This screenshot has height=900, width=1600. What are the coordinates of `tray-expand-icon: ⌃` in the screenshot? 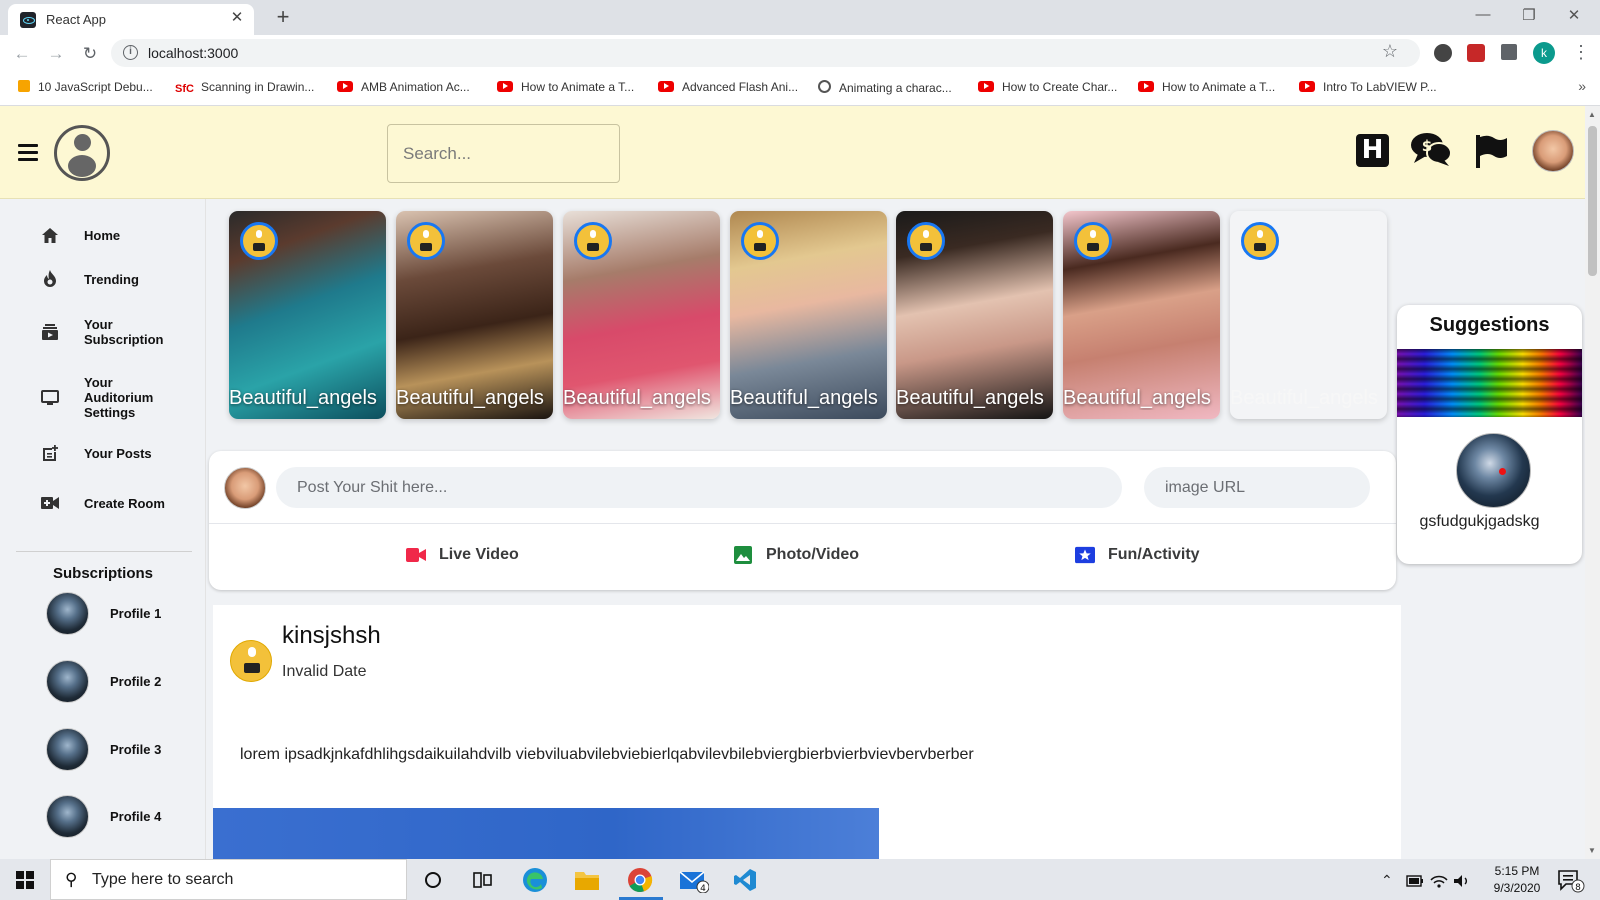 It's located at (1387, 880).